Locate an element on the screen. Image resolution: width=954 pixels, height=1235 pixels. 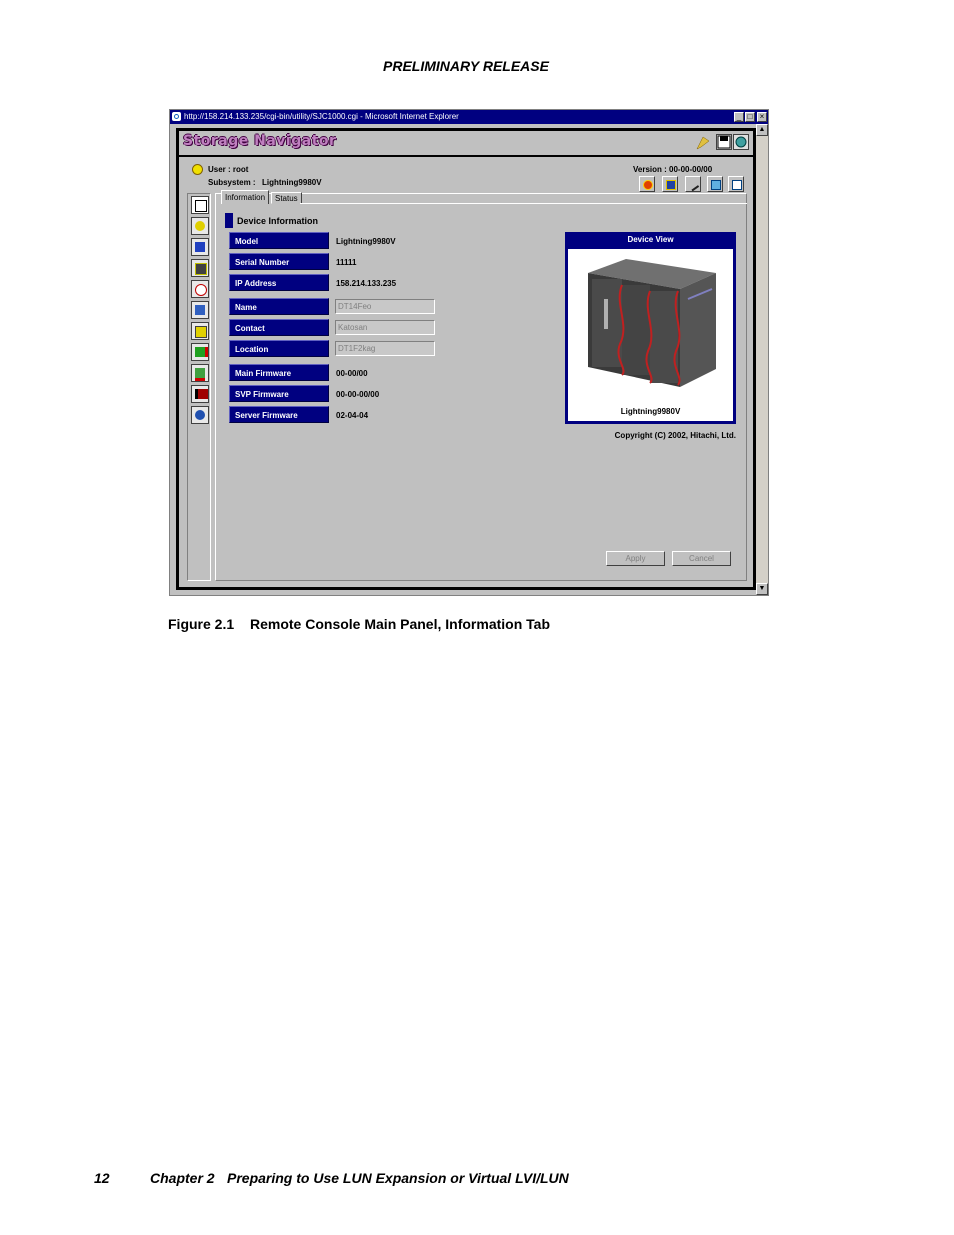
lock-icon is located at coordinates (670, 184).